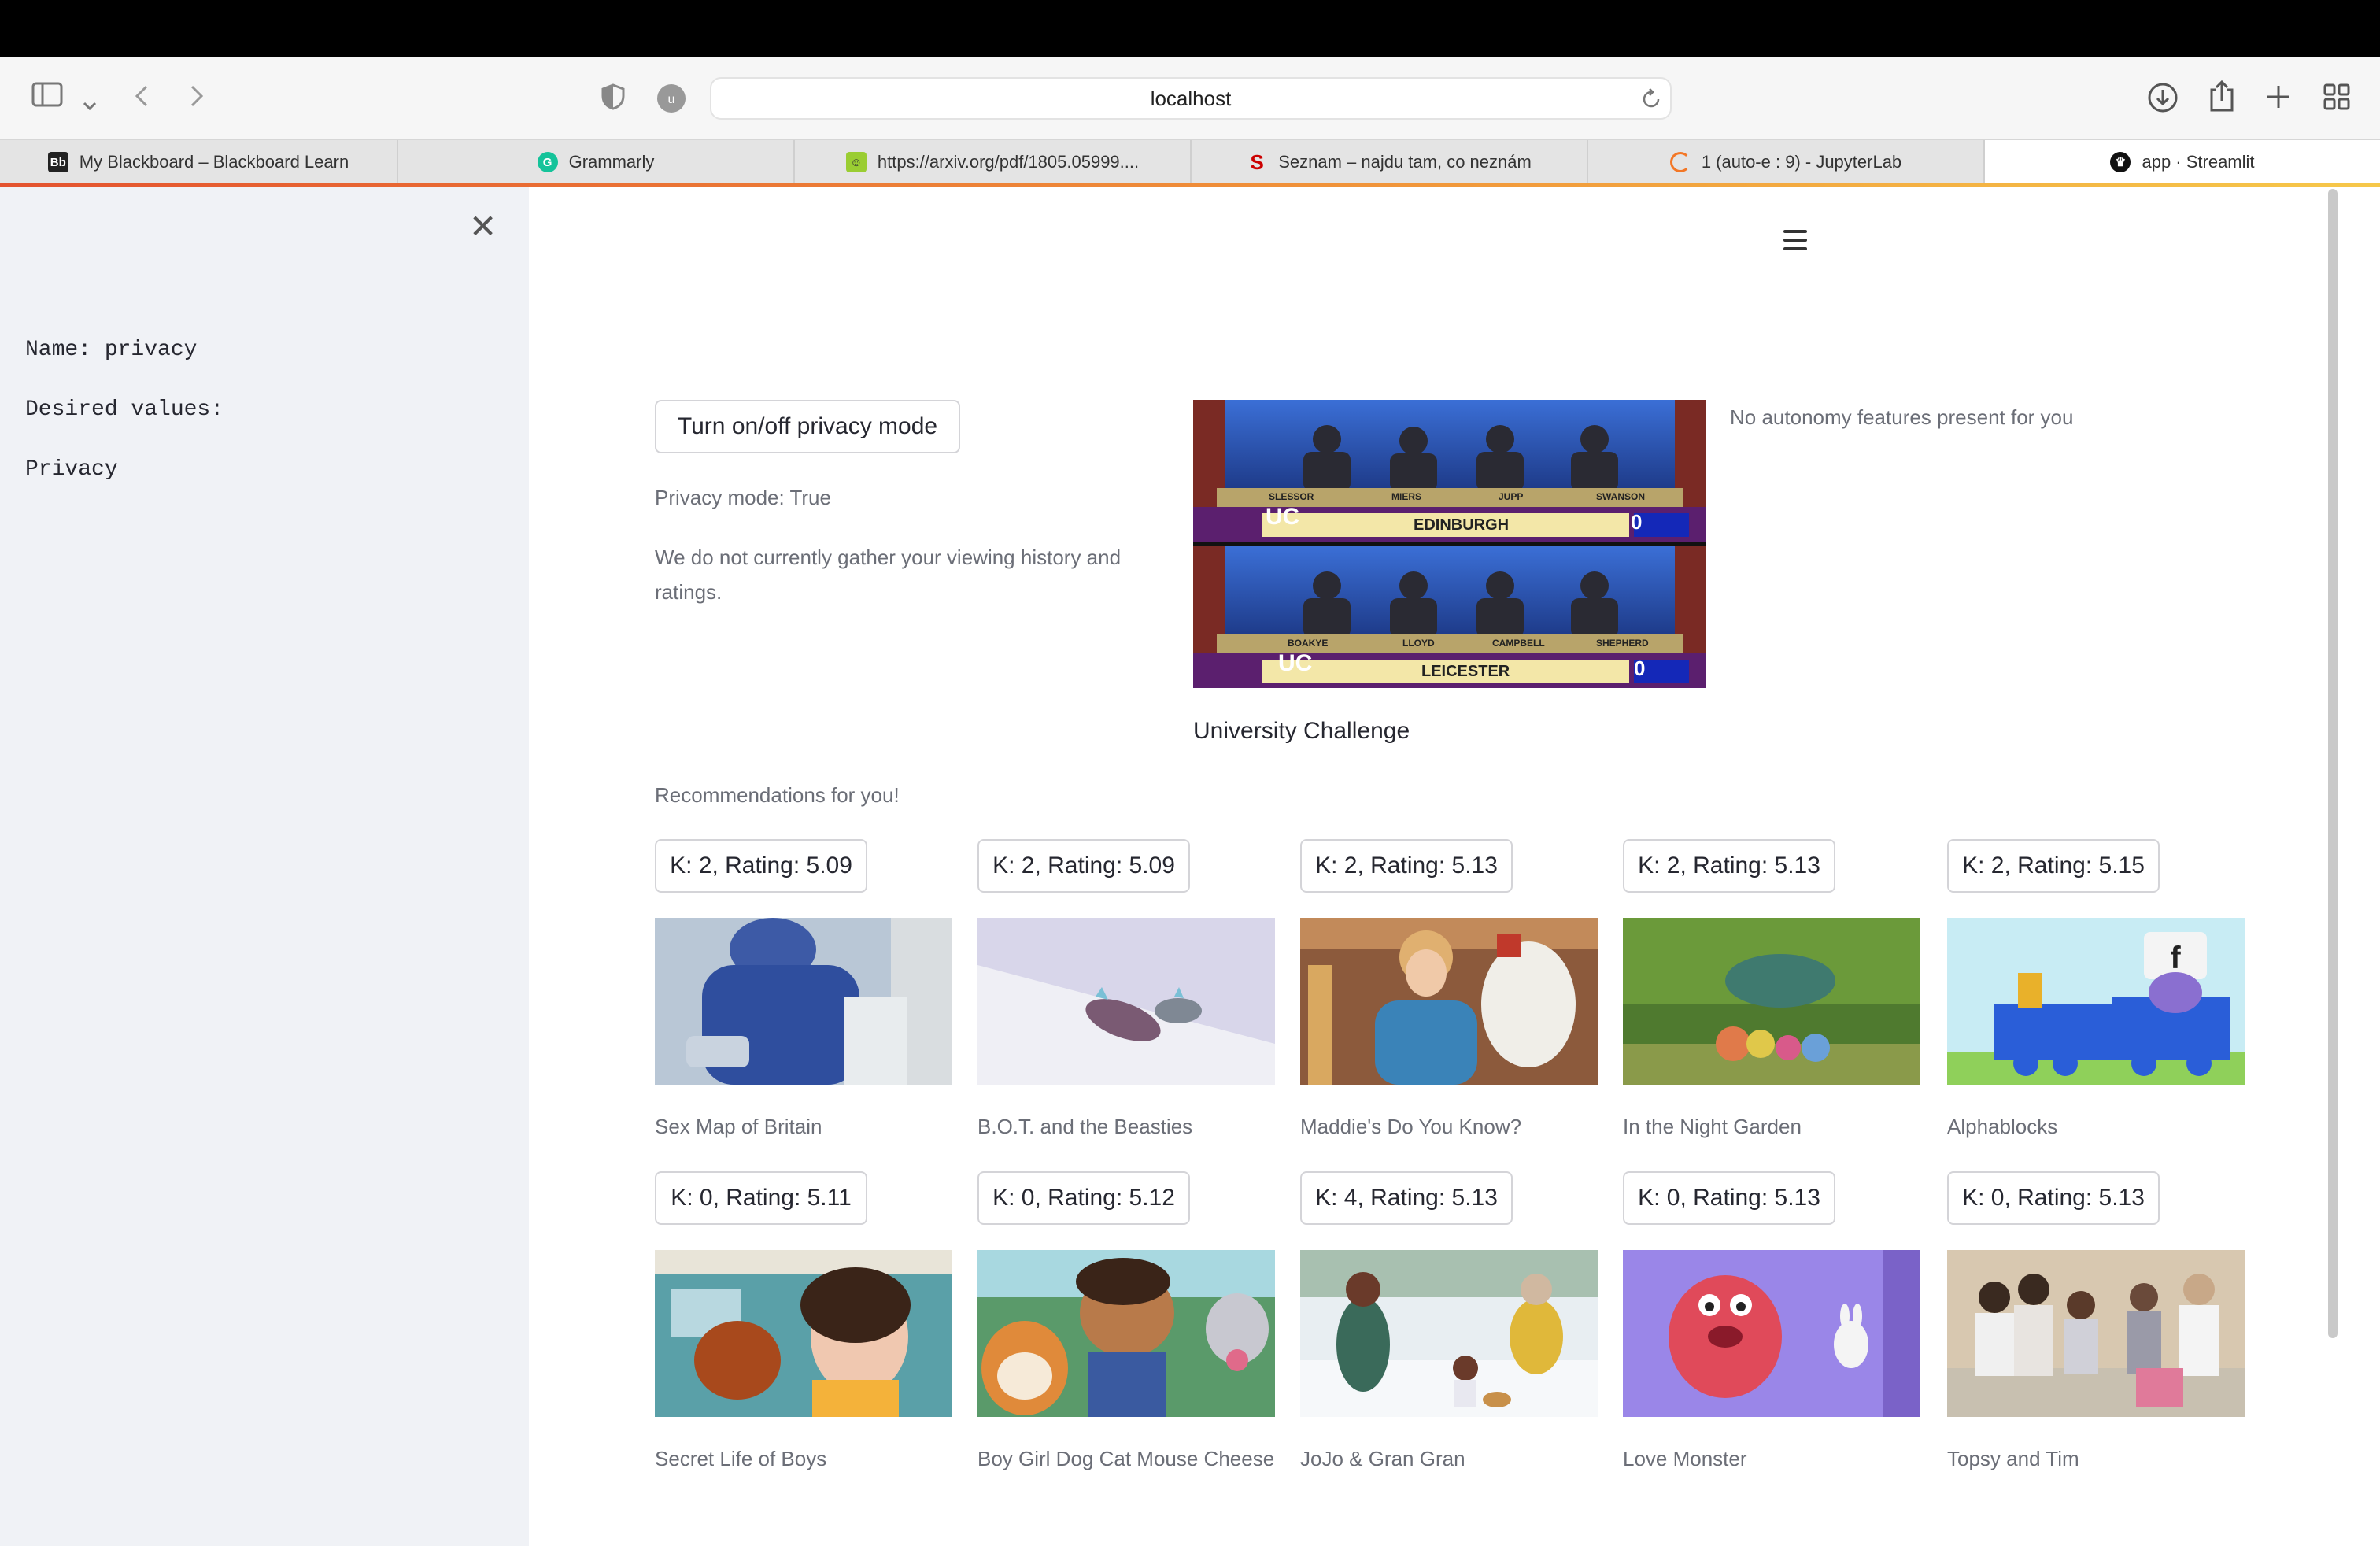  Describe the element at coordinates (2096, 1002) in the screenshot. I see `show-thumbnail: f` at that location.